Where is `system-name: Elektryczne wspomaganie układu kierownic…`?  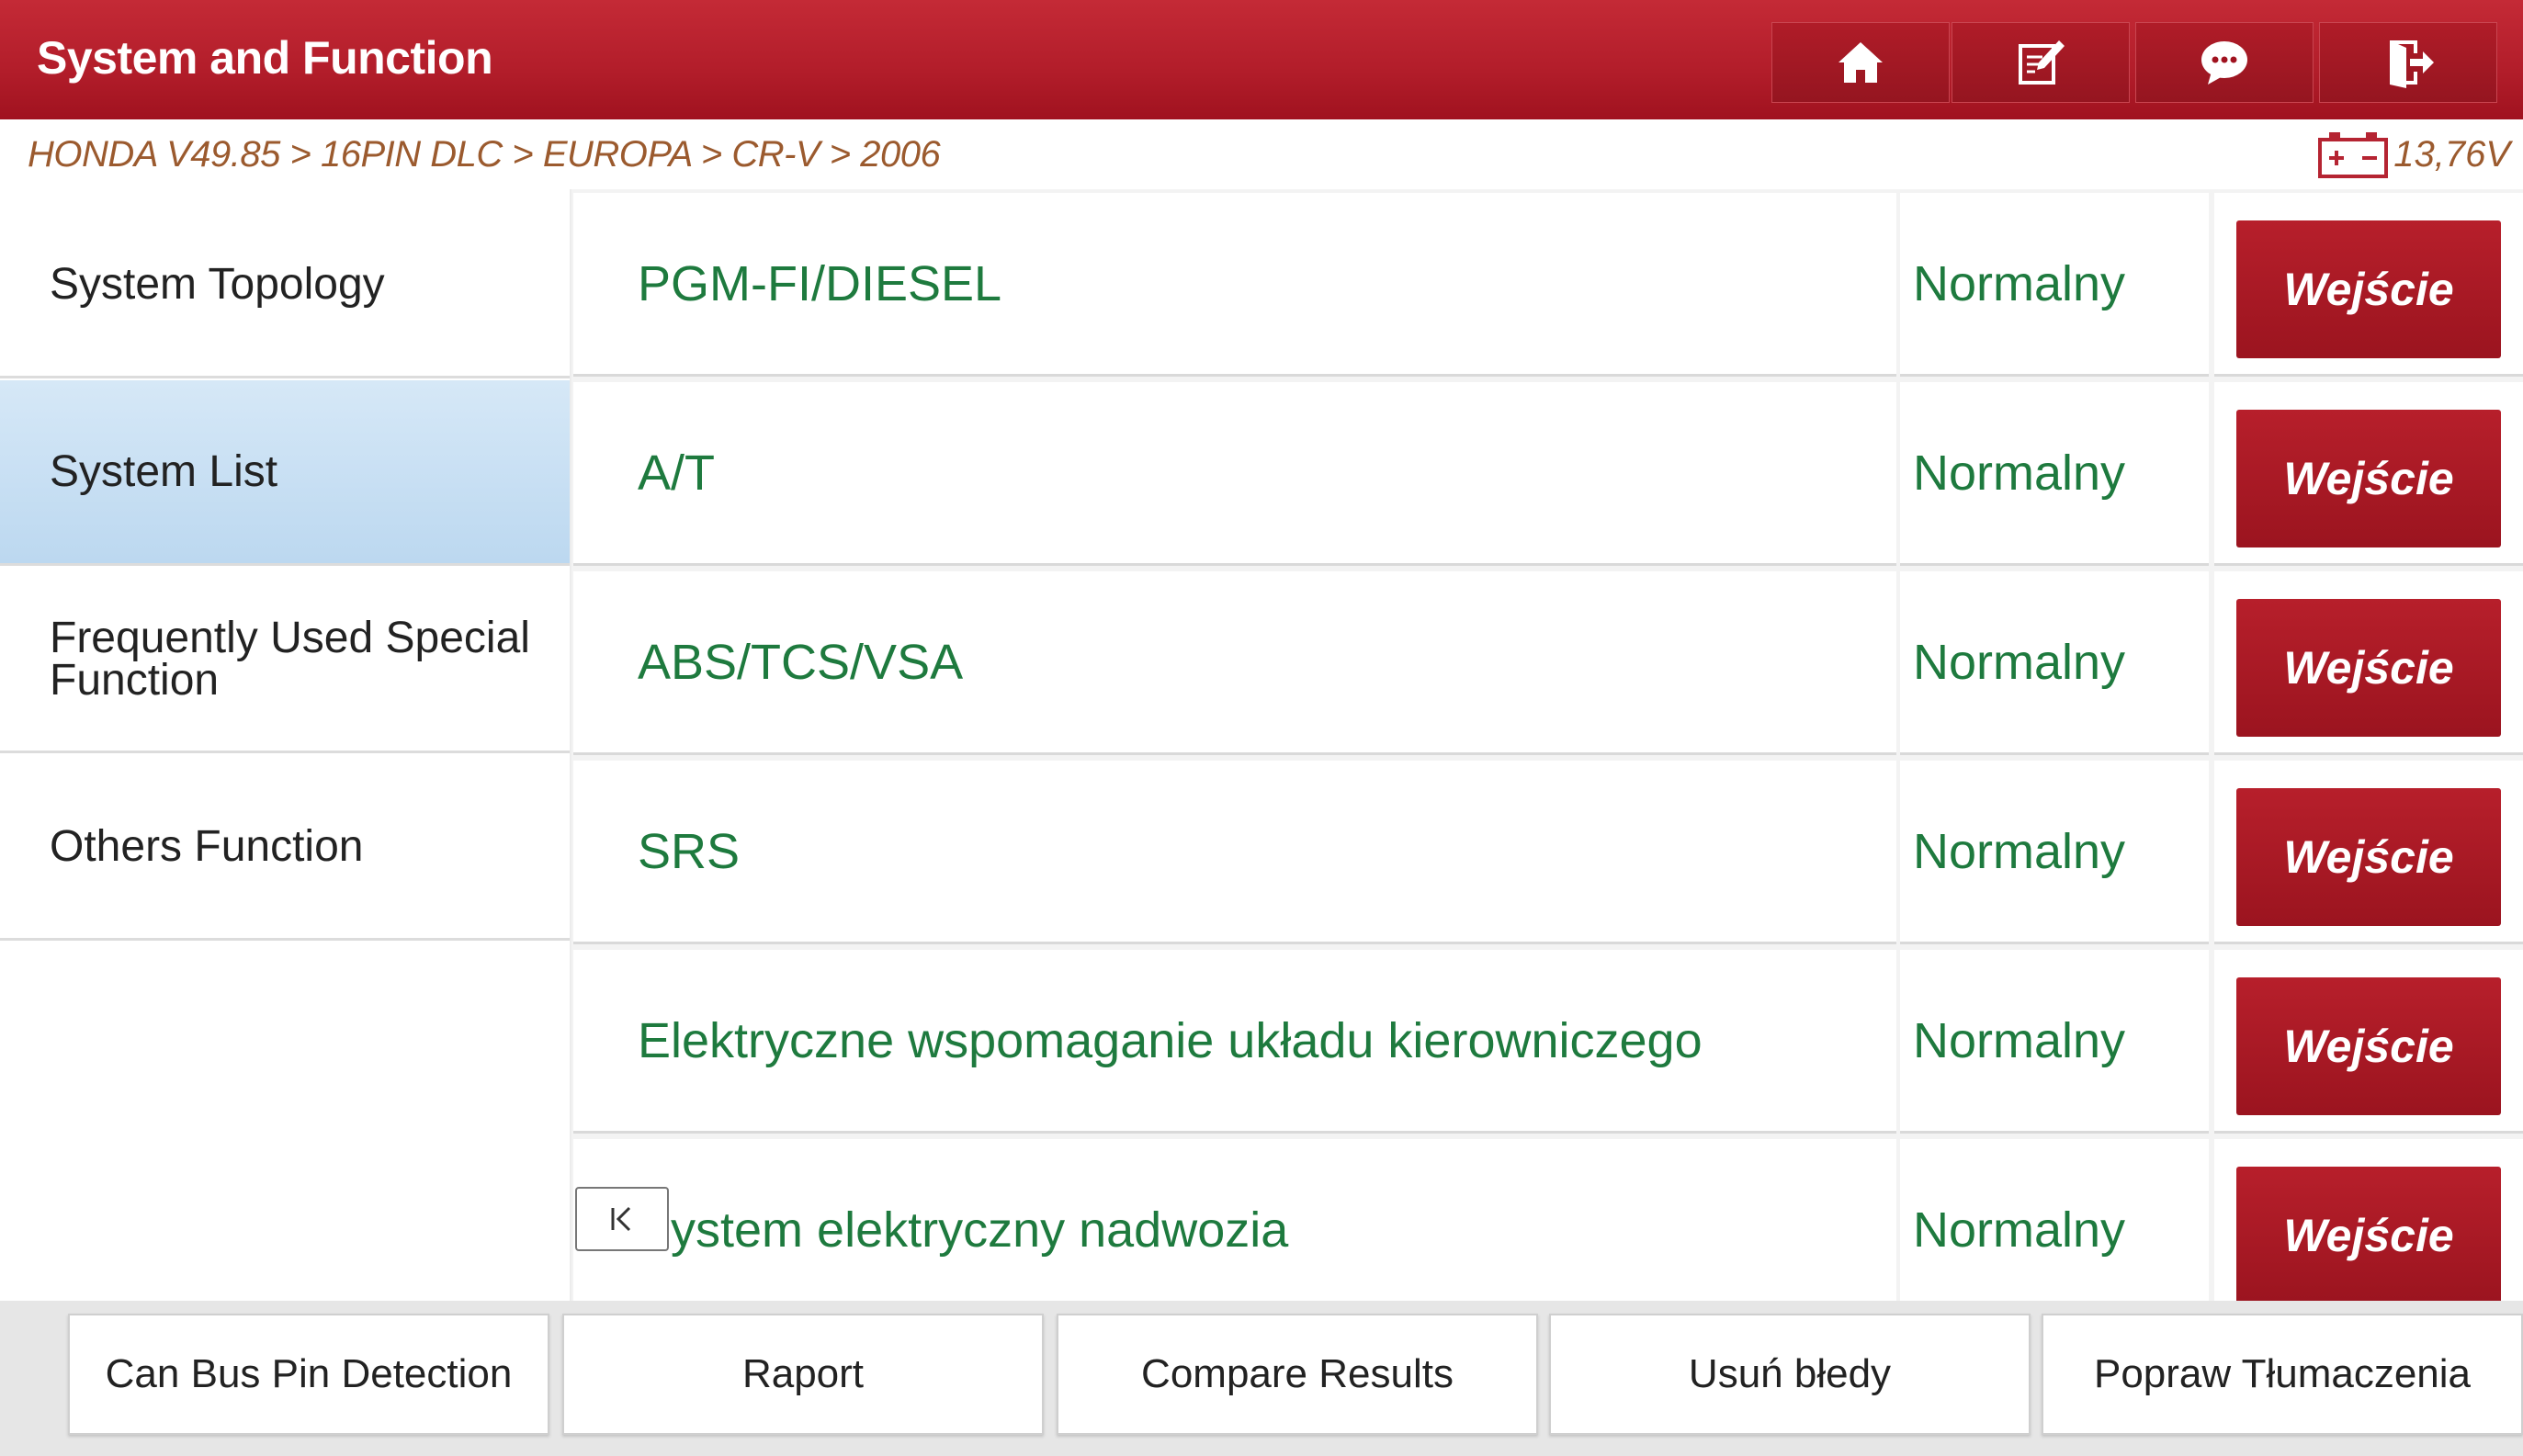
system-name: Elektryczne wspomaganie układu kierownic… is located at coordinates (1234, 1042).